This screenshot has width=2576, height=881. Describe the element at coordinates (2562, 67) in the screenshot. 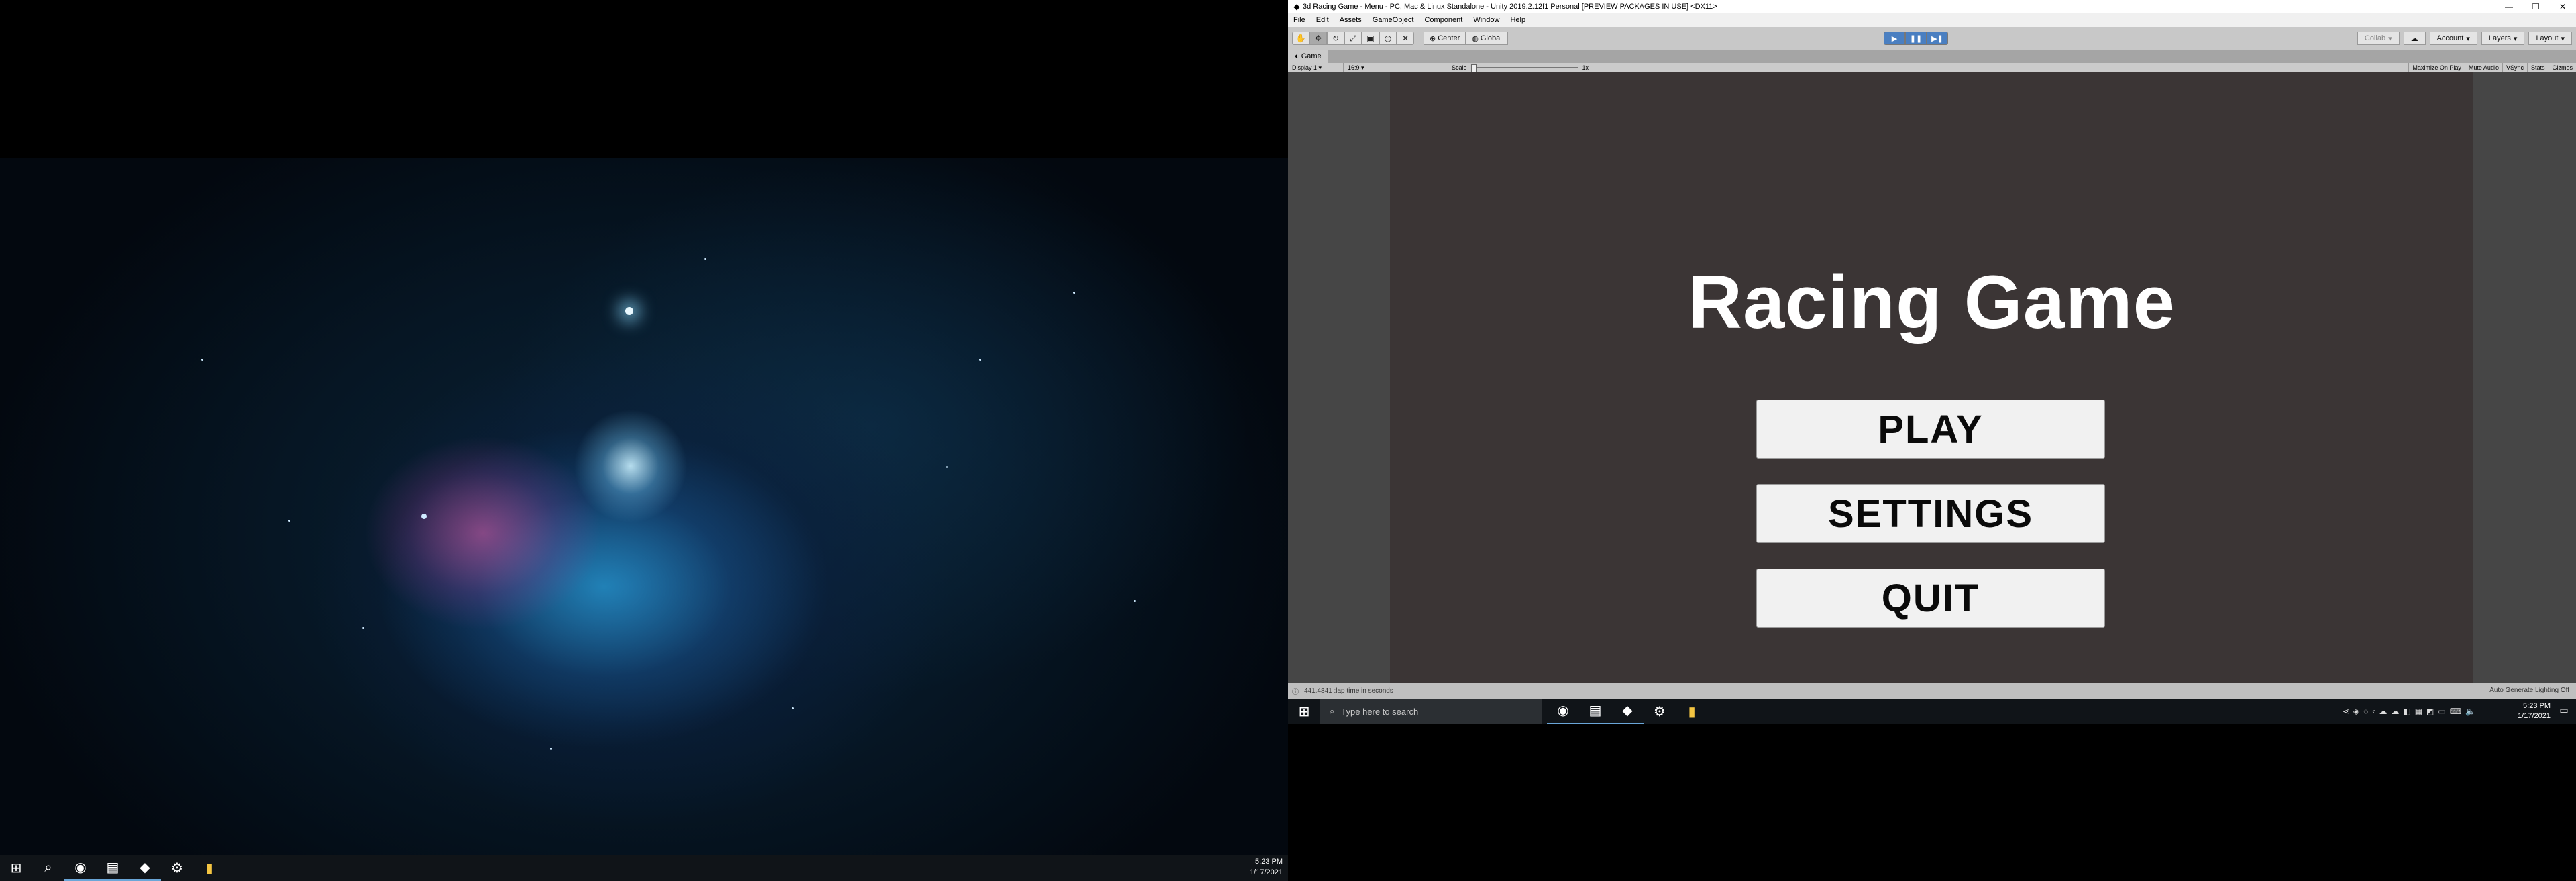

I see `toggle-gizmos: Gizmos` at that location.